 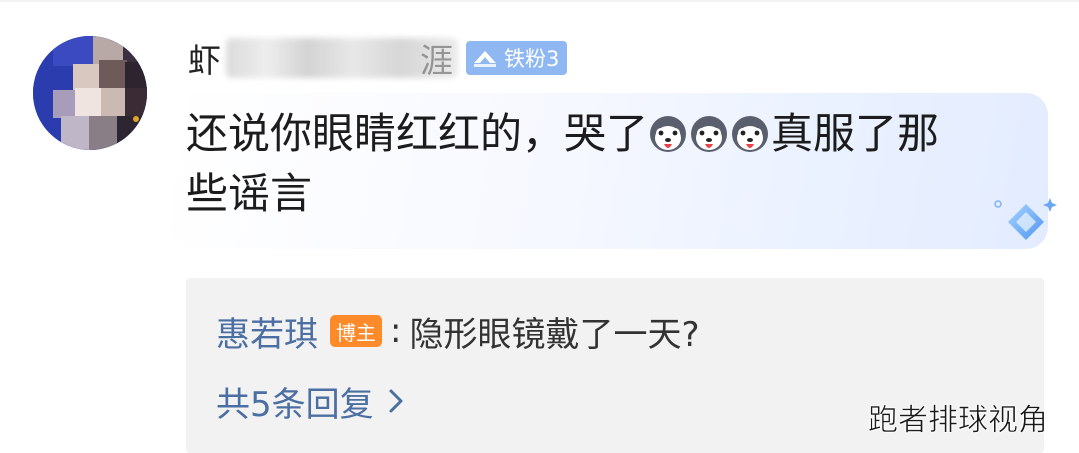 I want to click on fan-badge: 铁粉3, so click(x=517, y=58).